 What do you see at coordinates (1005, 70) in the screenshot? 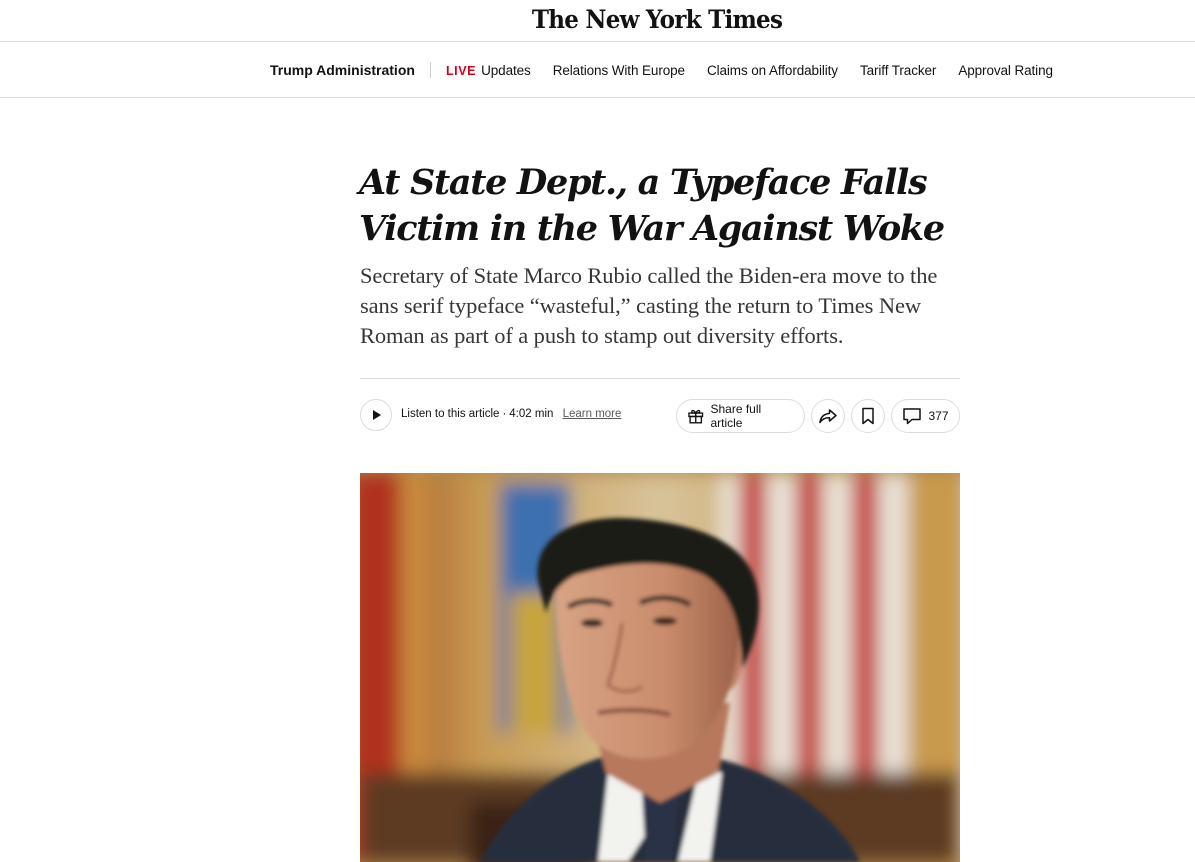
I see `nav-link-approval-rating: Approval Rating` at bounding box center [1005, 70].